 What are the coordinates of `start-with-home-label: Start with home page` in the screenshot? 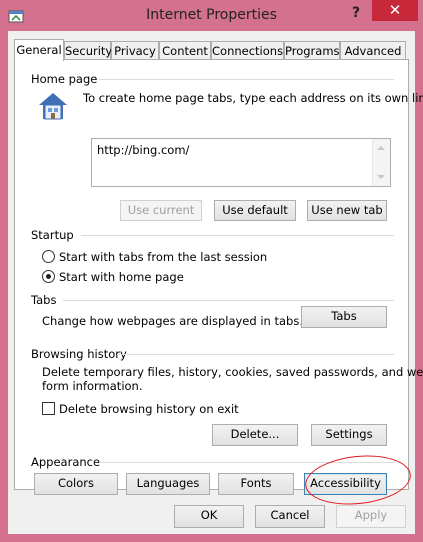 It's located at (121, 277).